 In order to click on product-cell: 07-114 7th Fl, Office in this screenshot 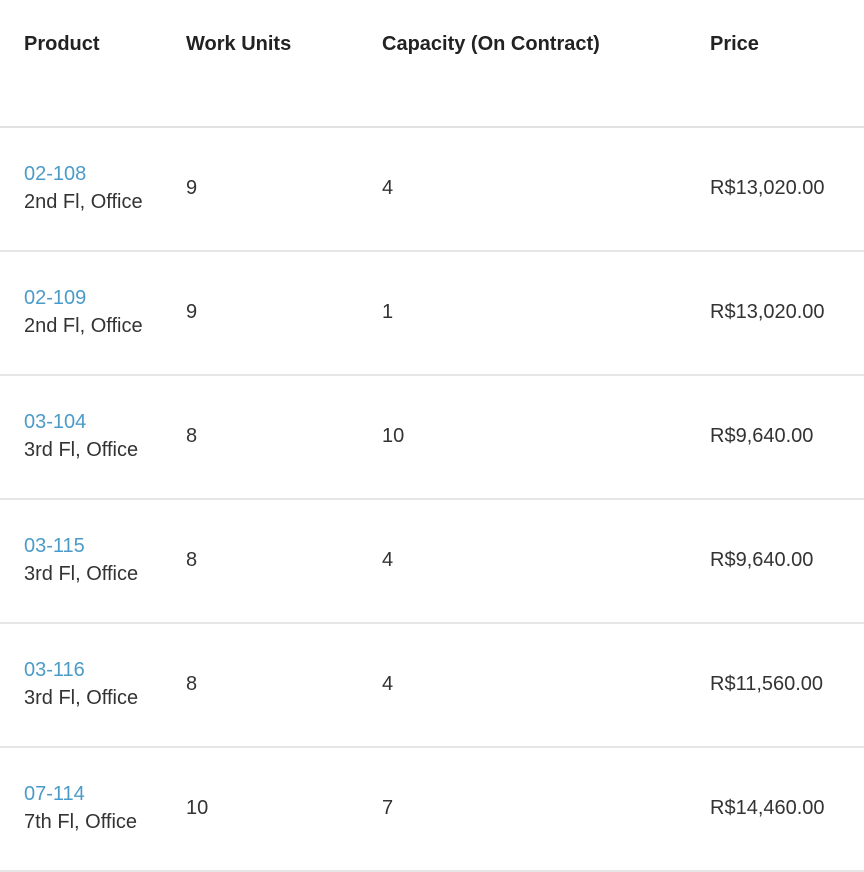, I will do `click(93, 809)`.